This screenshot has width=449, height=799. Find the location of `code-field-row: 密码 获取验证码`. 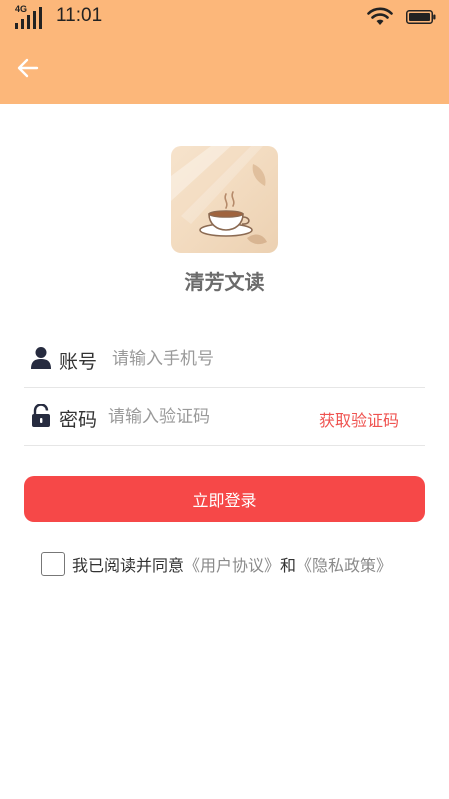

code-field-row: 密码 获取验证码 is located at coordinates (224, 417).